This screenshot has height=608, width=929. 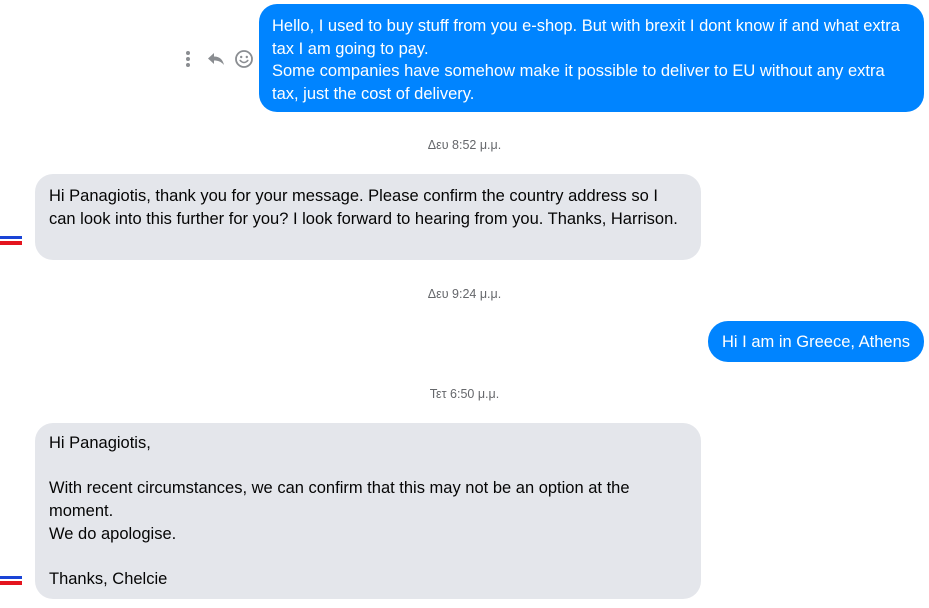 I want to click on outgoing-message: Hi I am in Greece, Athens, so click(x=816, y=341).